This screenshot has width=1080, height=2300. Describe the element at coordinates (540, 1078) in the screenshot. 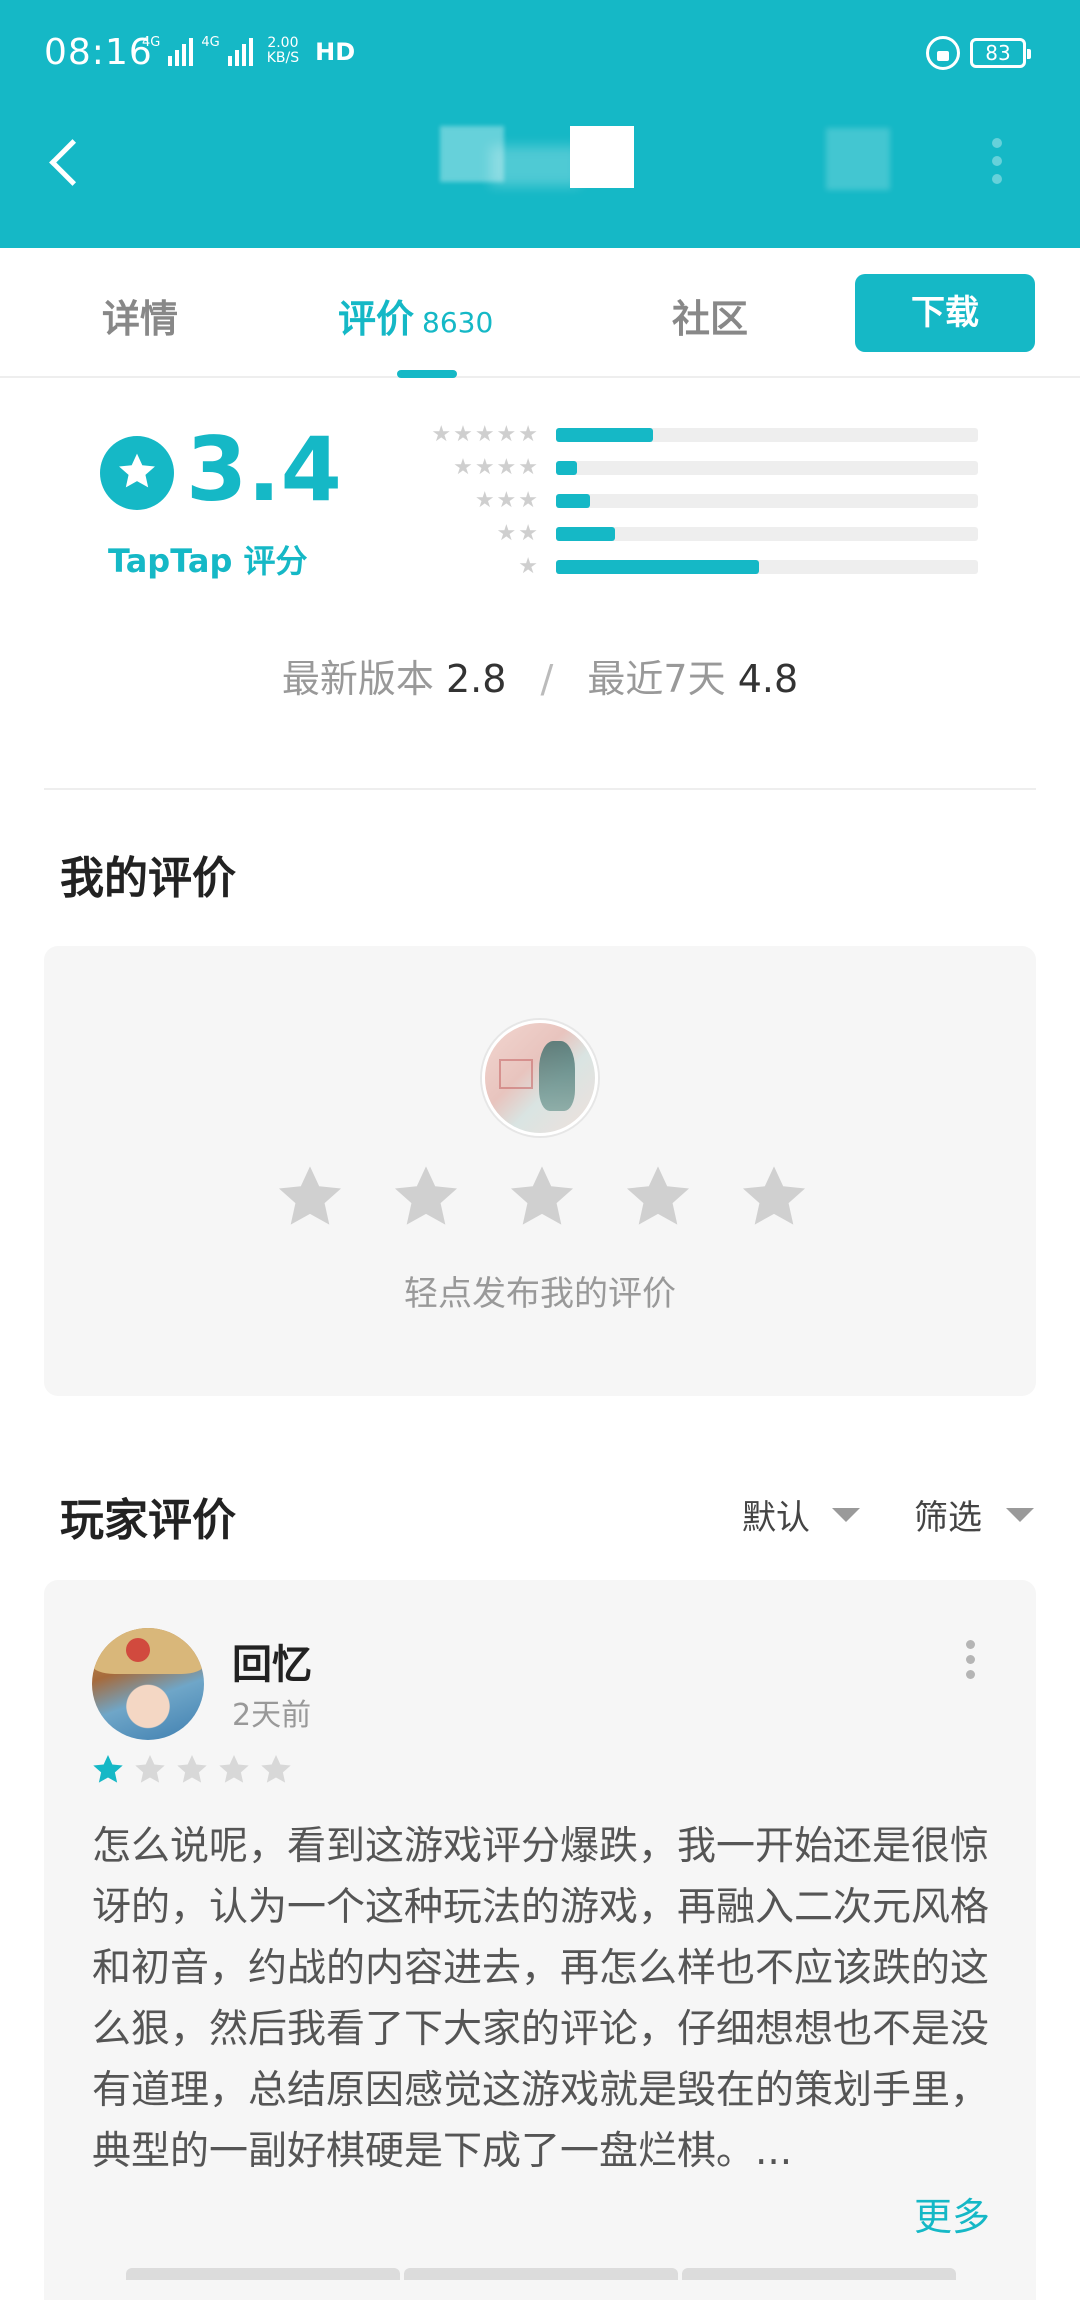

I see `app-icon-avatar` at that location.